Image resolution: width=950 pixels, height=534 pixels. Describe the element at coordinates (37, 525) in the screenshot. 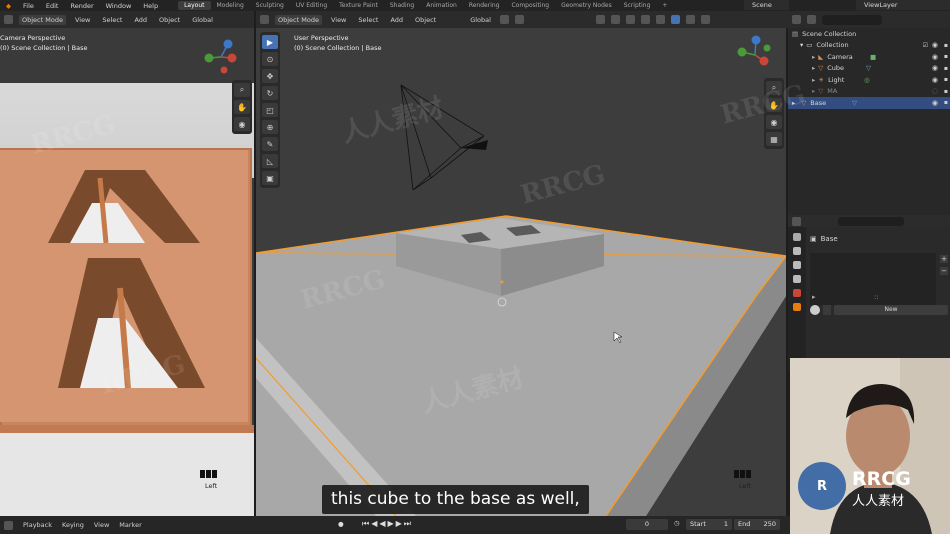

I see `timeline-menu-playback: Playback` at that location.